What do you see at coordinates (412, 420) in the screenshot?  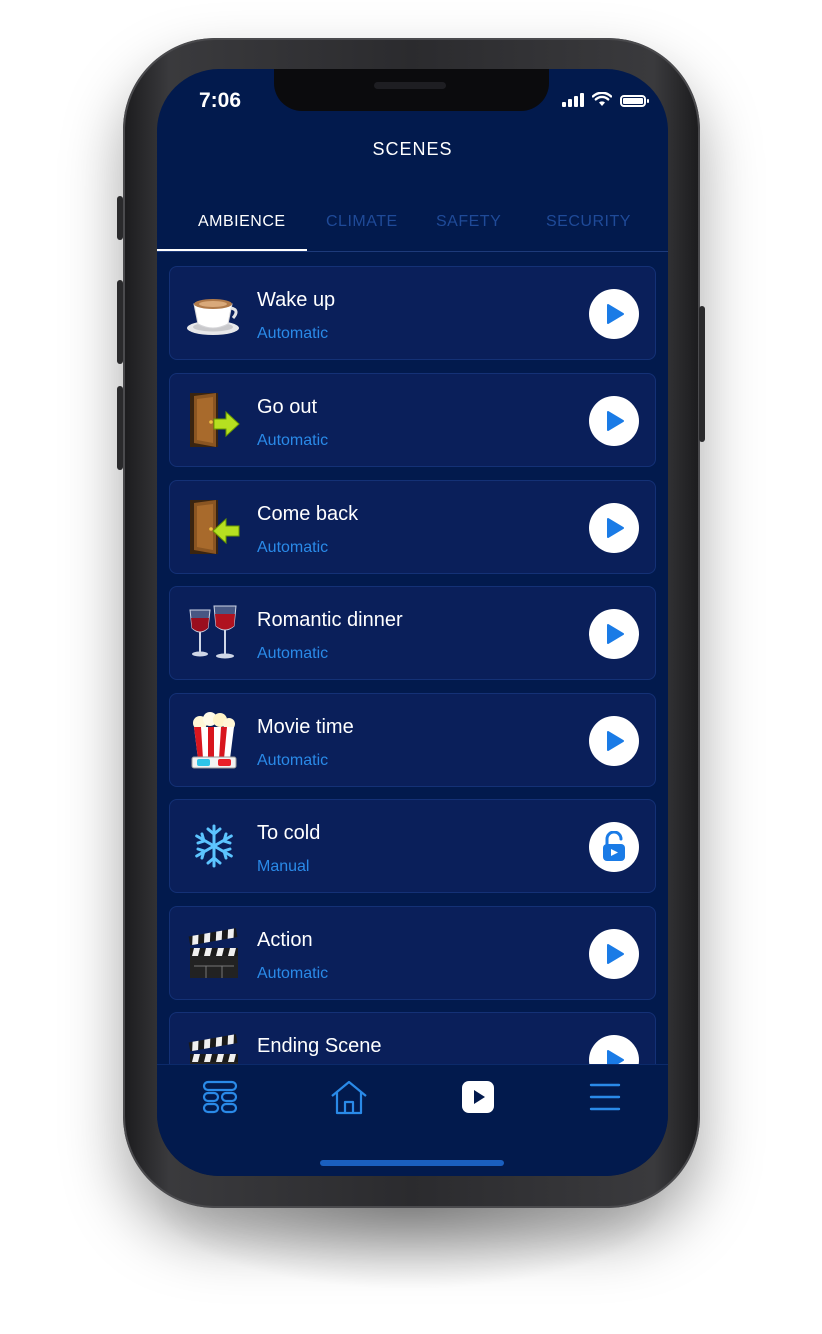 I see `scene-card-go-out: Go out Automatic` at bounding box center [412, 420].